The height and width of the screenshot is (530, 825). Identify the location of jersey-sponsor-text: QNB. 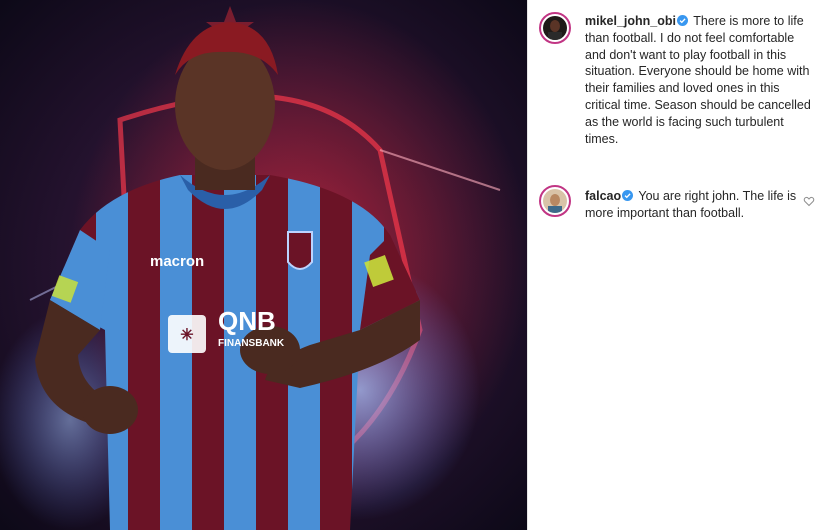
(247, 321).